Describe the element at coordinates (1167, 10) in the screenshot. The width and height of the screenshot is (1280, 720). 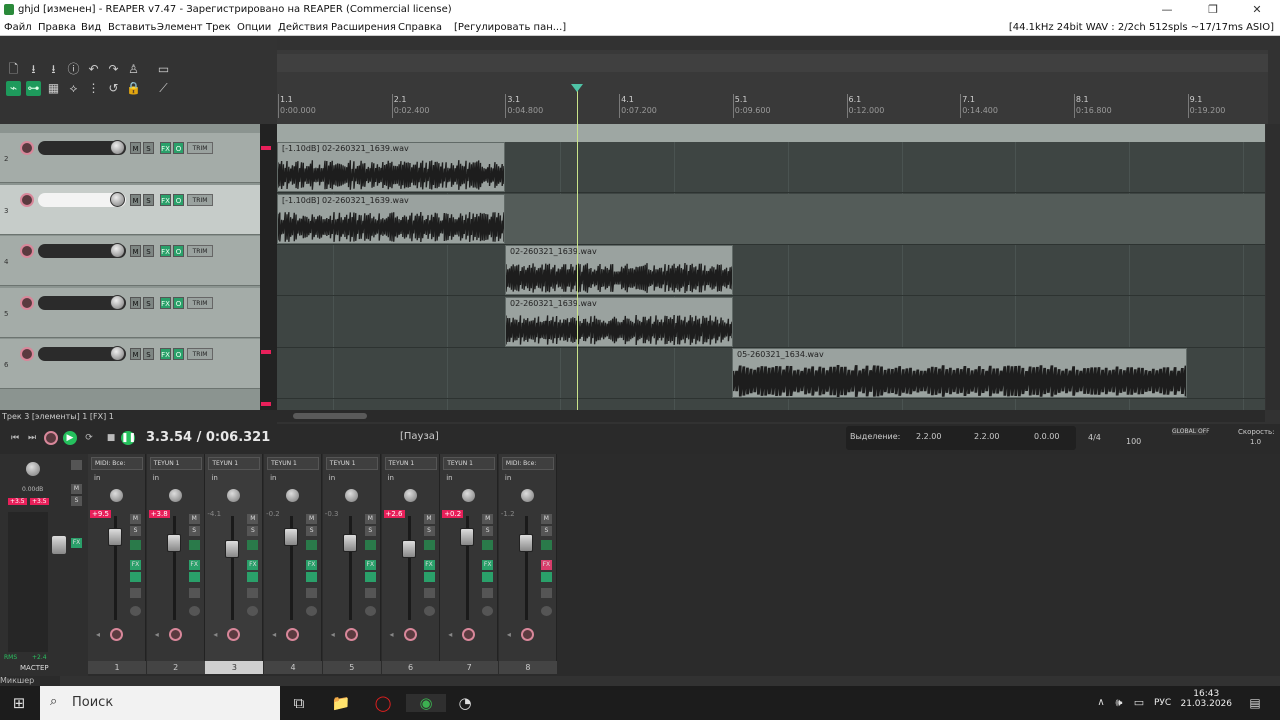
I see `minimize-button: —` at that location.